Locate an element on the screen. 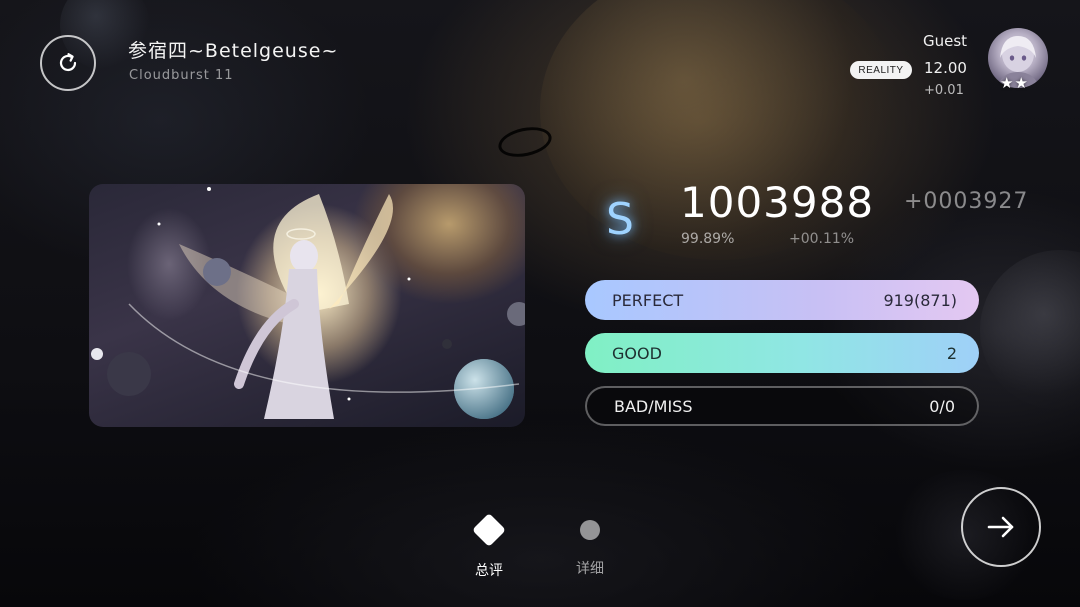 Image resolution: width=1080 pixels, height=607 pixels. arrow-right-icon is located at coordinates (1000, 527).